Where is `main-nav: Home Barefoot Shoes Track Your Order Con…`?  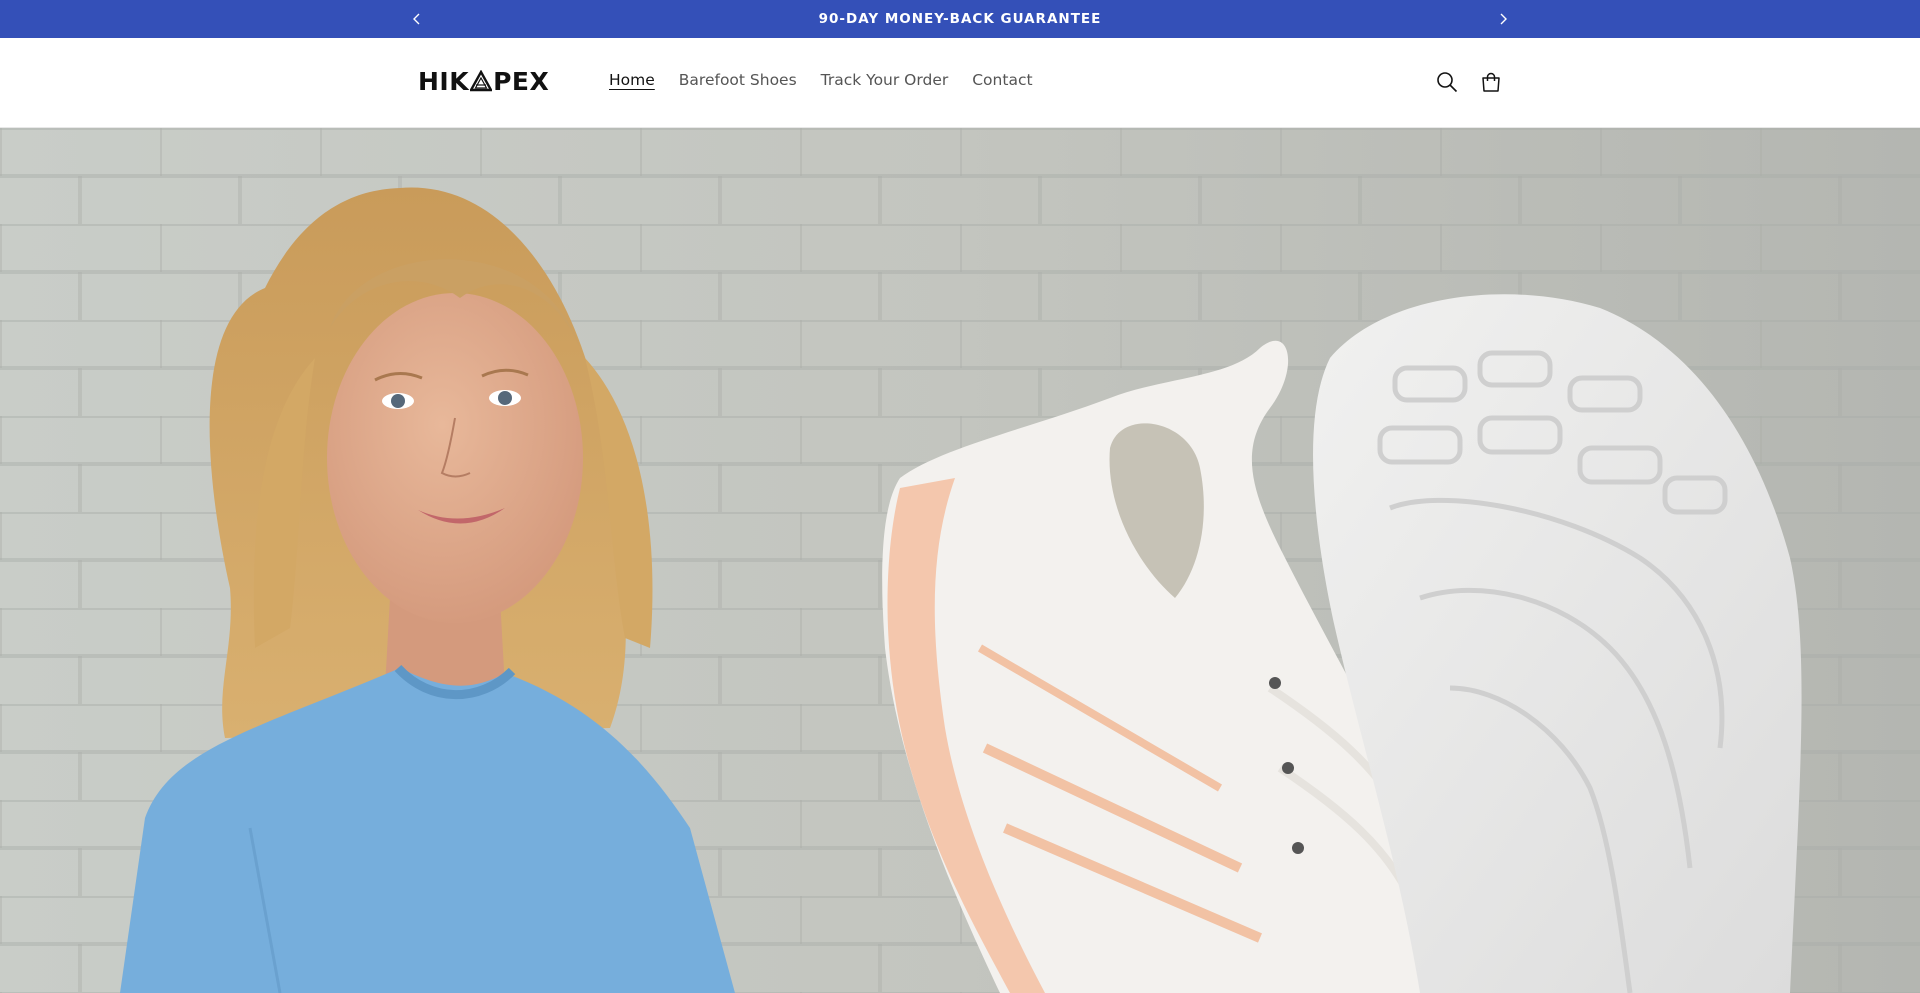
main-nav: Home Barefoot Shoes Track Your Order Con… is located at coordinates (833, 80).